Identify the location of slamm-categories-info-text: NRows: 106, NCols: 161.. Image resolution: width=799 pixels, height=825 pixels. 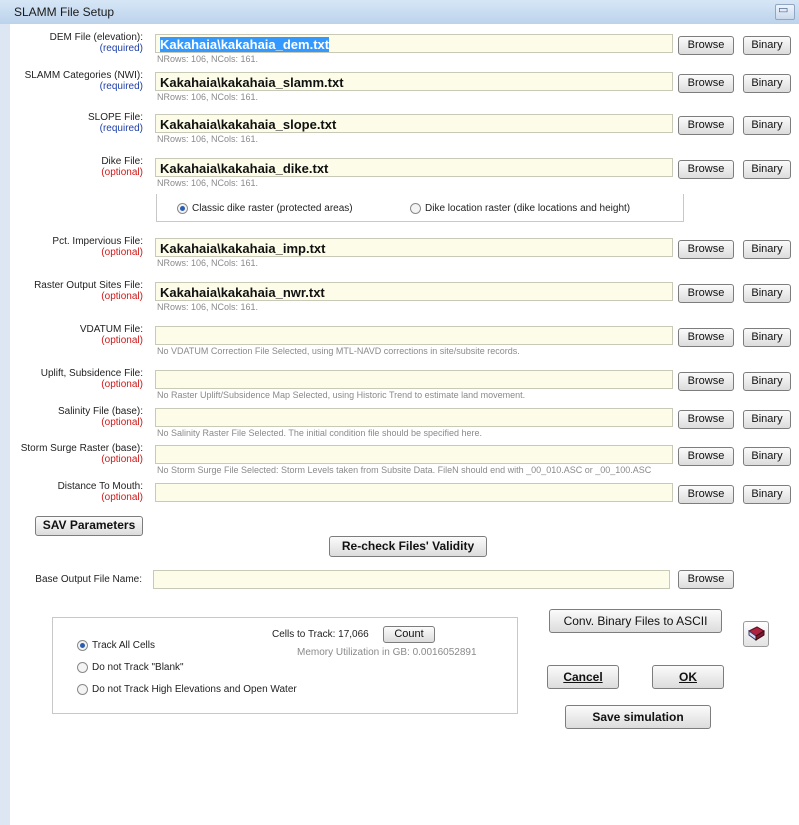
(208, 97).